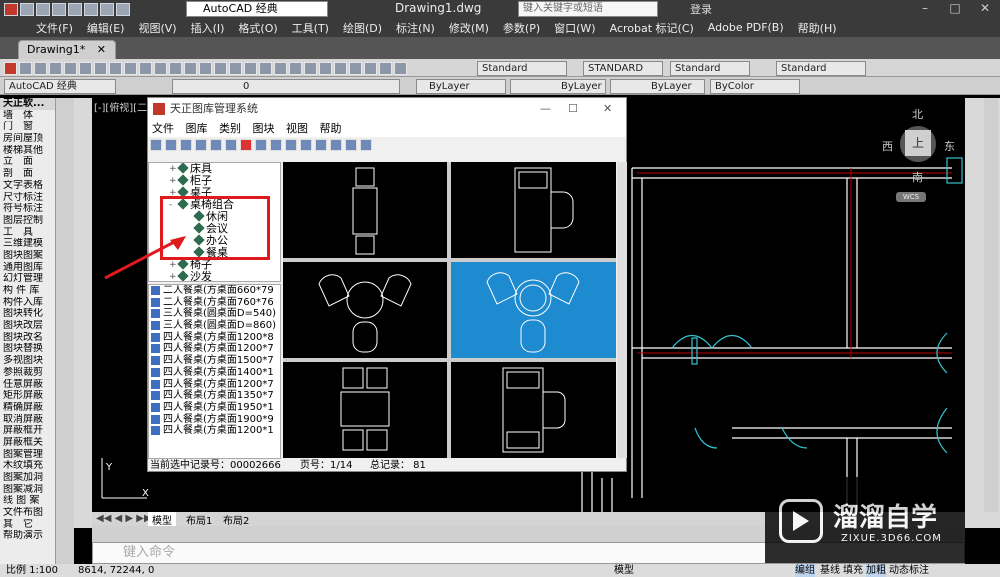 The image size is (1000, 577). Describe the element at coordinates (588, 9) in the screenshot. I see `help-search-input: 键入关键字或短语` at that location.